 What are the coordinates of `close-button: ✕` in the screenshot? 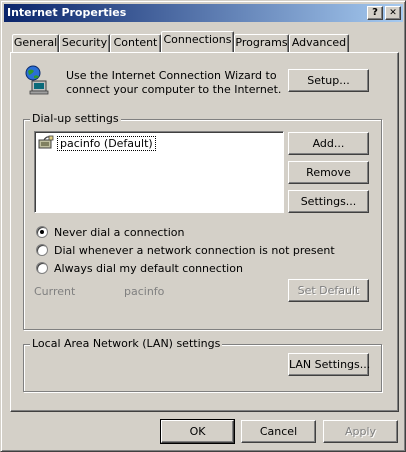 It's located at (393, 13).